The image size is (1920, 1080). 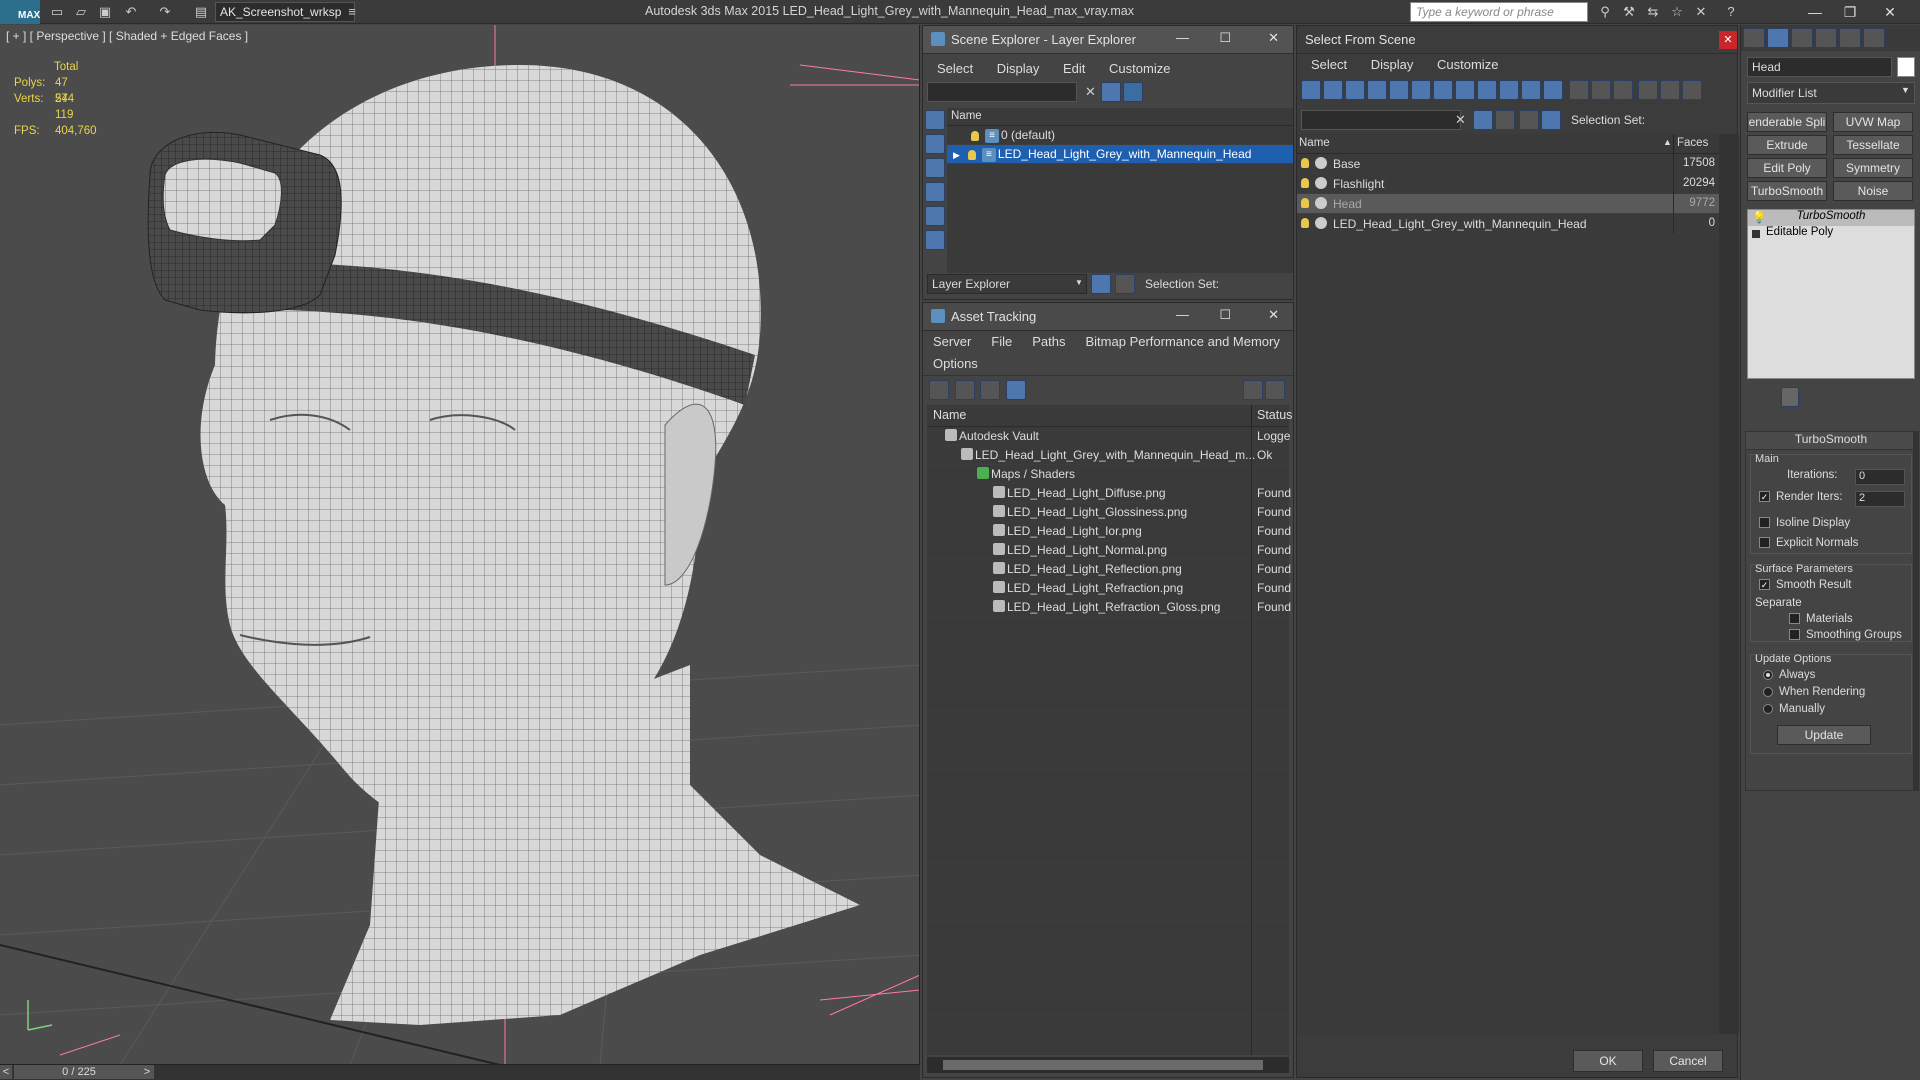 I want to click on show-end-result-icon, so click(x=1789, y=397).